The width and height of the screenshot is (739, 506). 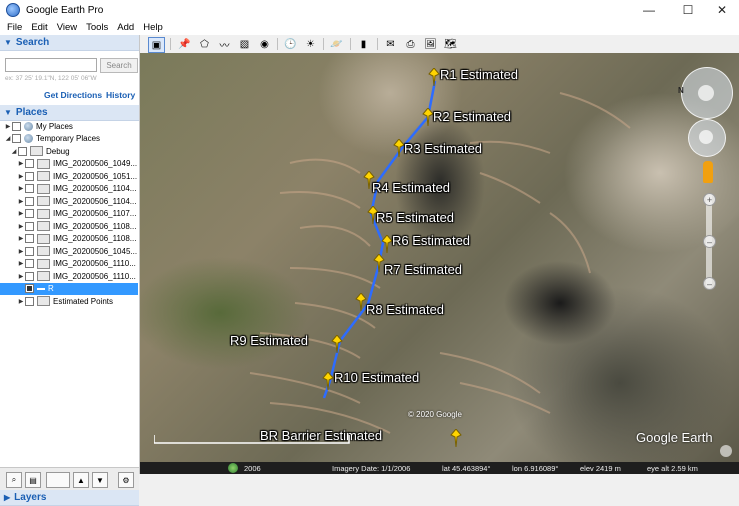 I want to click on zoom-in-button: +, so click(x=709, y=199).